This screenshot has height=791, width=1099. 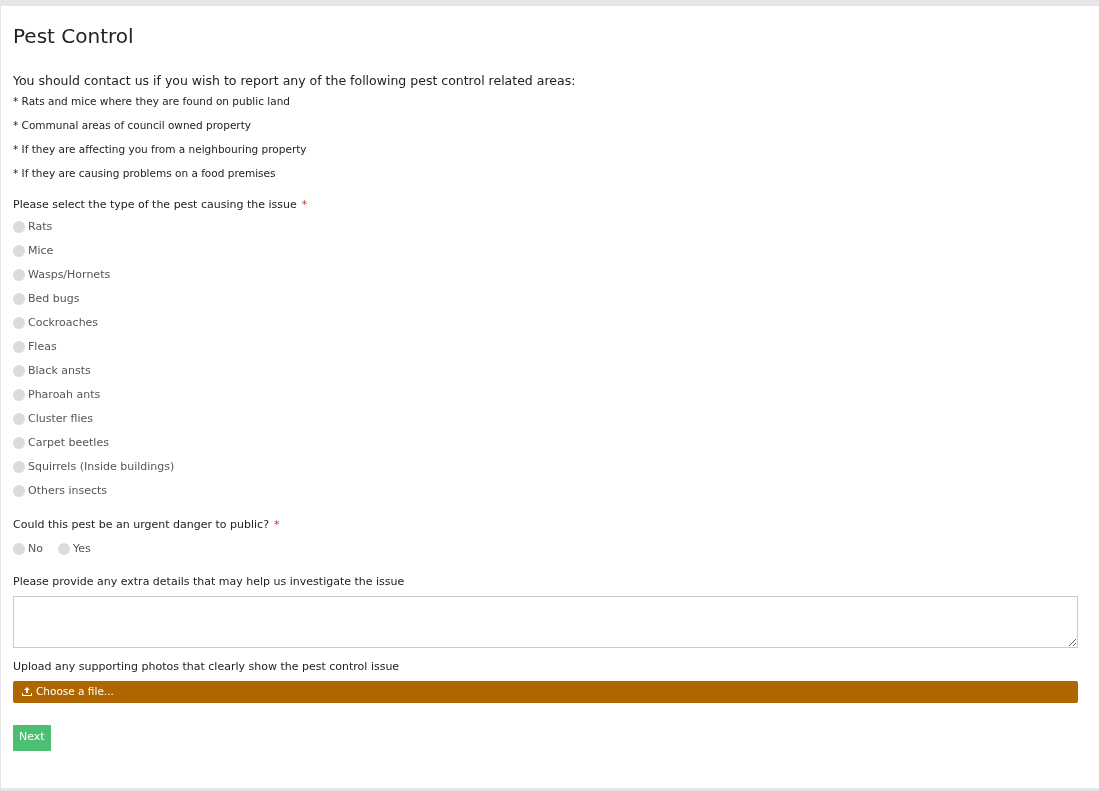 What do you see at coordinates (545, 370) in the screenshot?
I see `radio-option: Black ansts` at bounding box center [545, 370].